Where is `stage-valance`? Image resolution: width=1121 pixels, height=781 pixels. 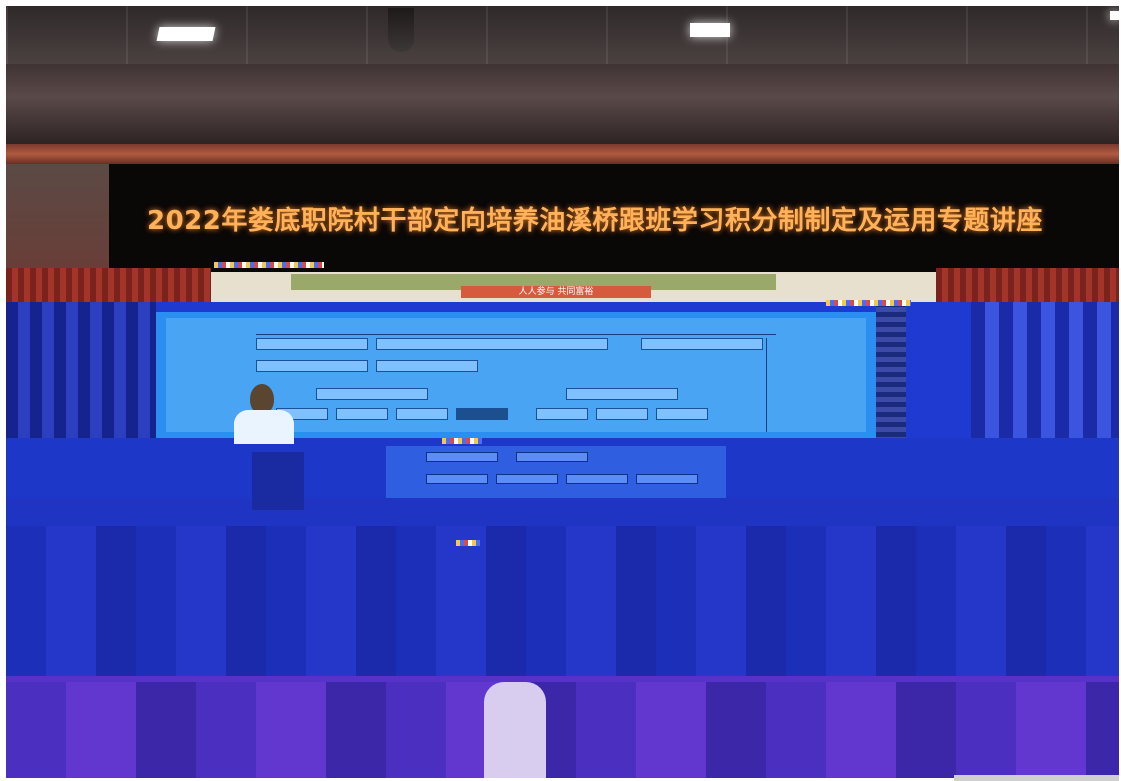 stage-valance is located at coordinates (562, 154).